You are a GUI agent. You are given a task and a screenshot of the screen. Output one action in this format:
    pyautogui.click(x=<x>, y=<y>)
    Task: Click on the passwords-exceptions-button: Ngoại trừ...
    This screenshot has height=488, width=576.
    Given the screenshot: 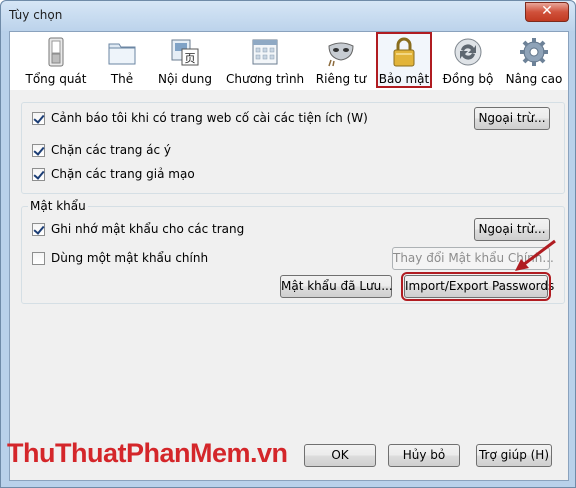 What is the action you would take?
    pyautogui.click(x=512, y=229)
    